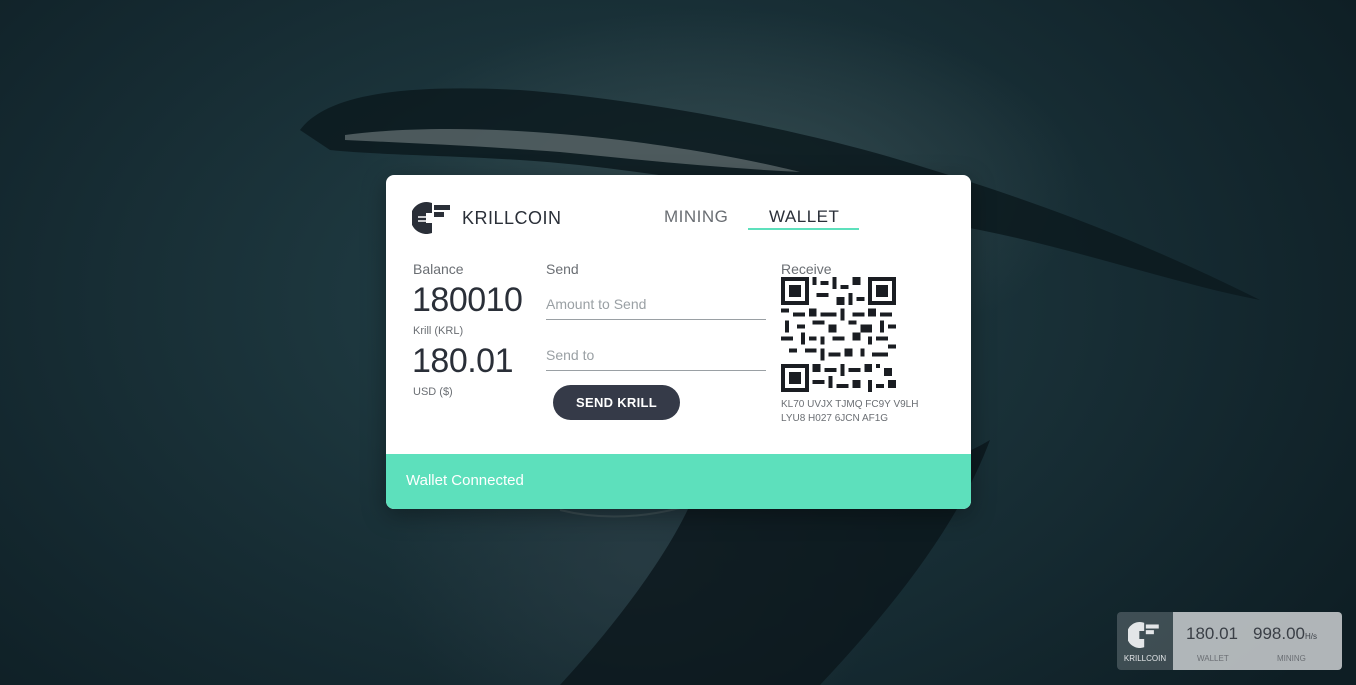 The height and width of the screenshot is (685, 1356). I want to click on widget-stats: 180.01 WALLET 998.00H/s MINING, so click(1257, 641).